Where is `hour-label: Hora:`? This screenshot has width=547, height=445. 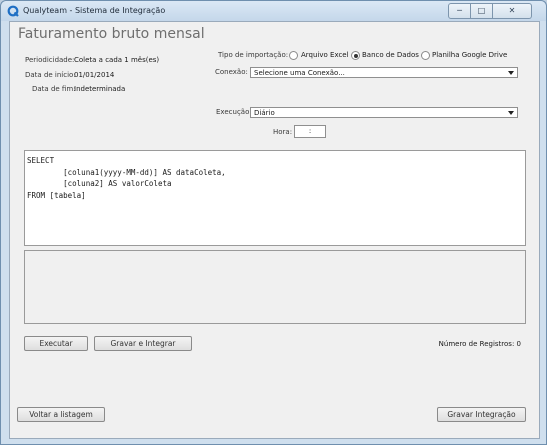
hour-label: Hora: is located at coordinates (283, 132).